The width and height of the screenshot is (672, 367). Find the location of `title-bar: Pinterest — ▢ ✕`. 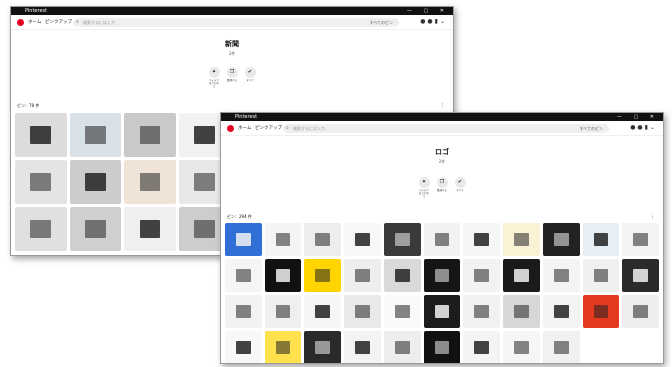

title-bar: Pinterest — ▢ ✕ is located at coordinates (442, 117).